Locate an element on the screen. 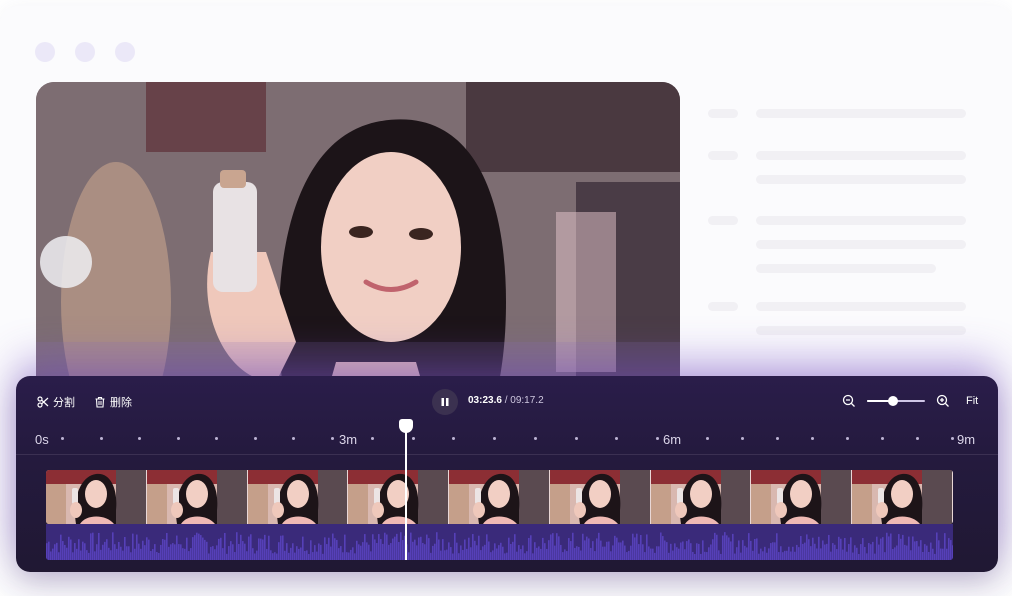 The height and width of the screenshot is (596, 1012). delete-button: 删除 is located at coordinates (113, 402).